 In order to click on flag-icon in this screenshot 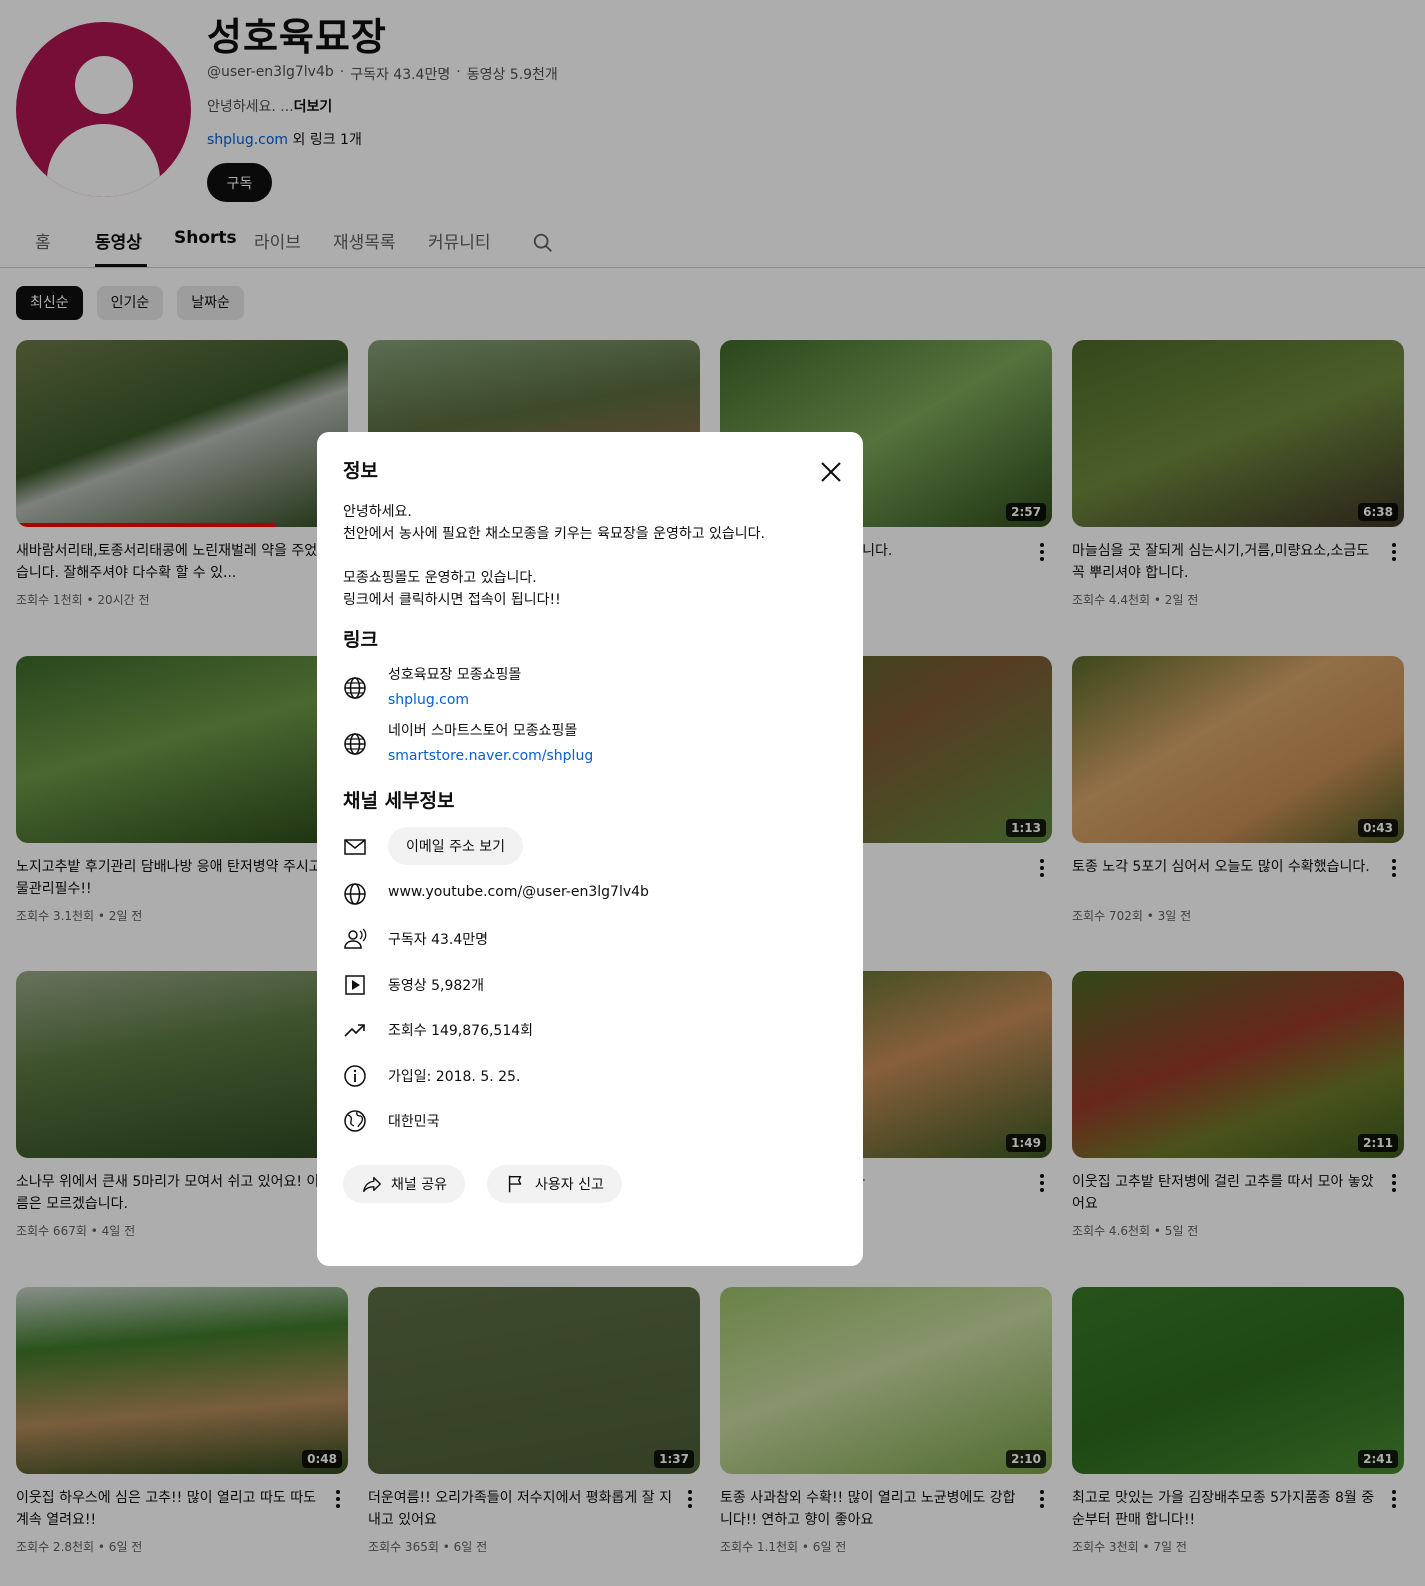, I will do `click(515, 1184)`.